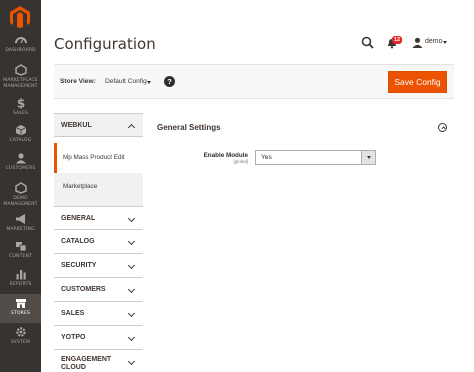  What do you see at coordinates (20, 313) in the screenshot?
I see `menu-label: STORES` at bounding box center [20, 313].